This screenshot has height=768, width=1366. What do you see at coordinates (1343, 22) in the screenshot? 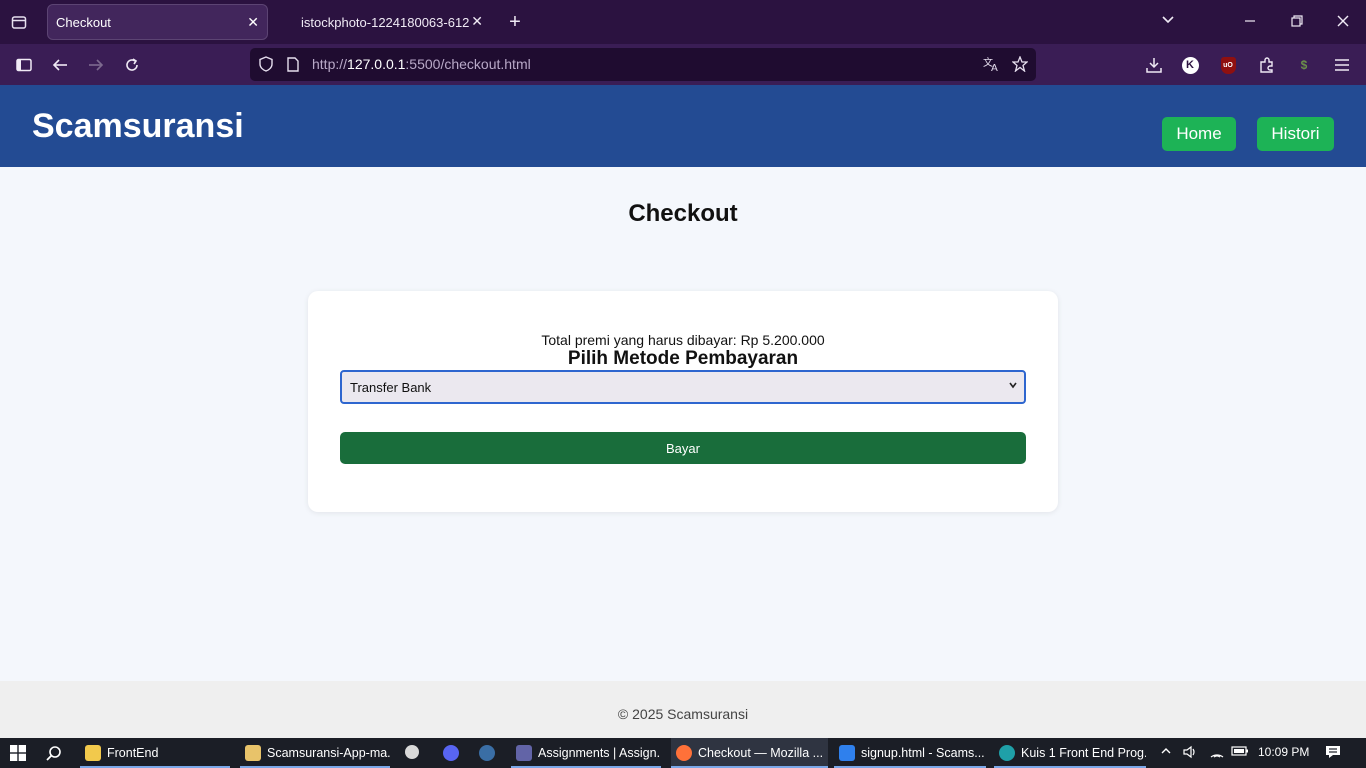
I see `close-window-icon` at bounding box center [1343, 22].